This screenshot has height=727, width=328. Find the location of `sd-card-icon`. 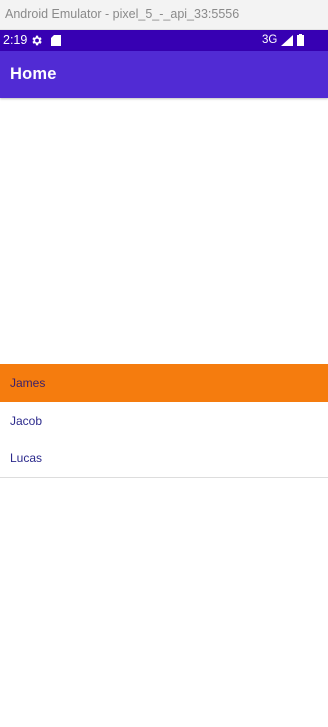

sd-card-icon is located at coordinates (56, 40).